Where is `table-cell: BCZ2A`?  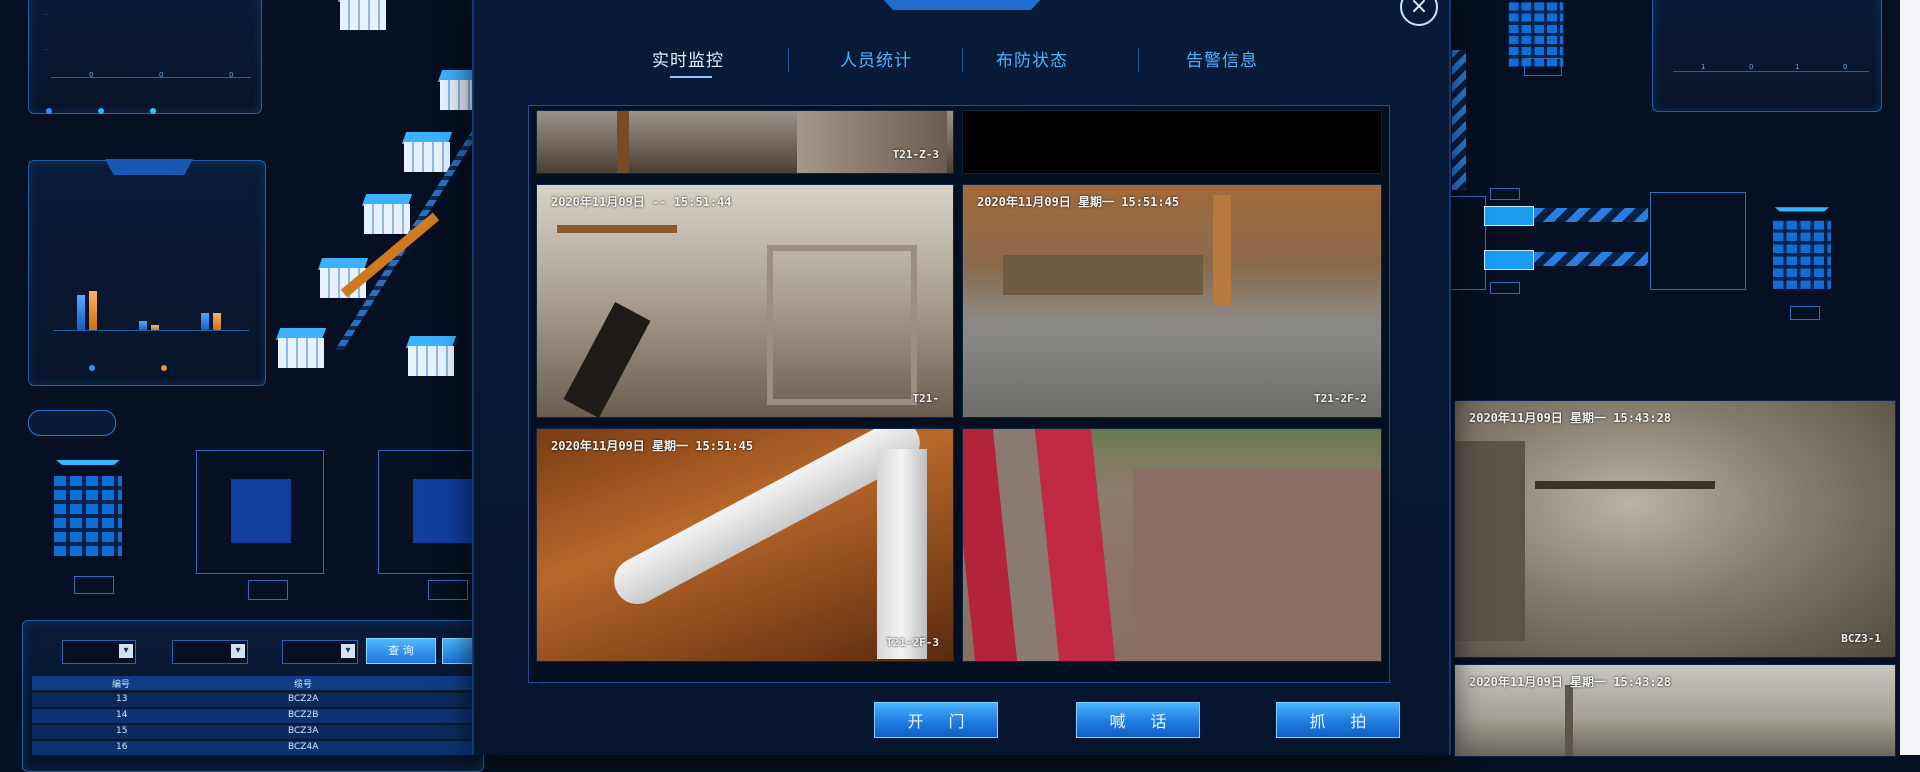
table-cell: BCZ2A is located at coordinates (303, 699).